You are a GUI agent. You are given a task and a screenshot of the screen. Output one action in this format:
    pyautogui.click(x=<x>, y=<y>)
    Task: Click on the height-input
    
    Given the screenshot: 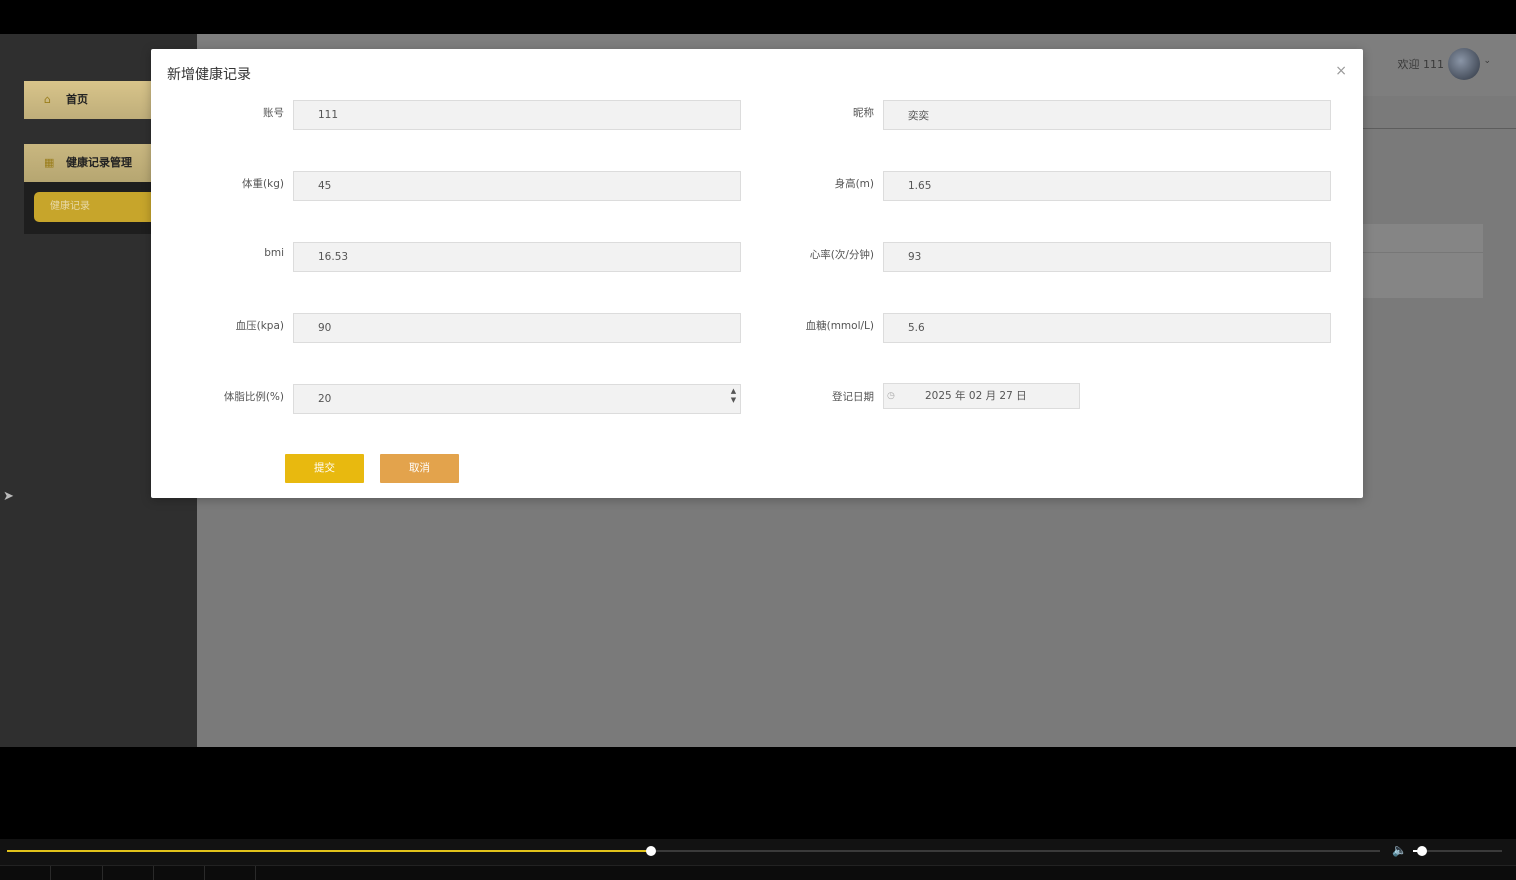 What is the action you would take?
    pyautogui.click(x=1107, y=186)
    